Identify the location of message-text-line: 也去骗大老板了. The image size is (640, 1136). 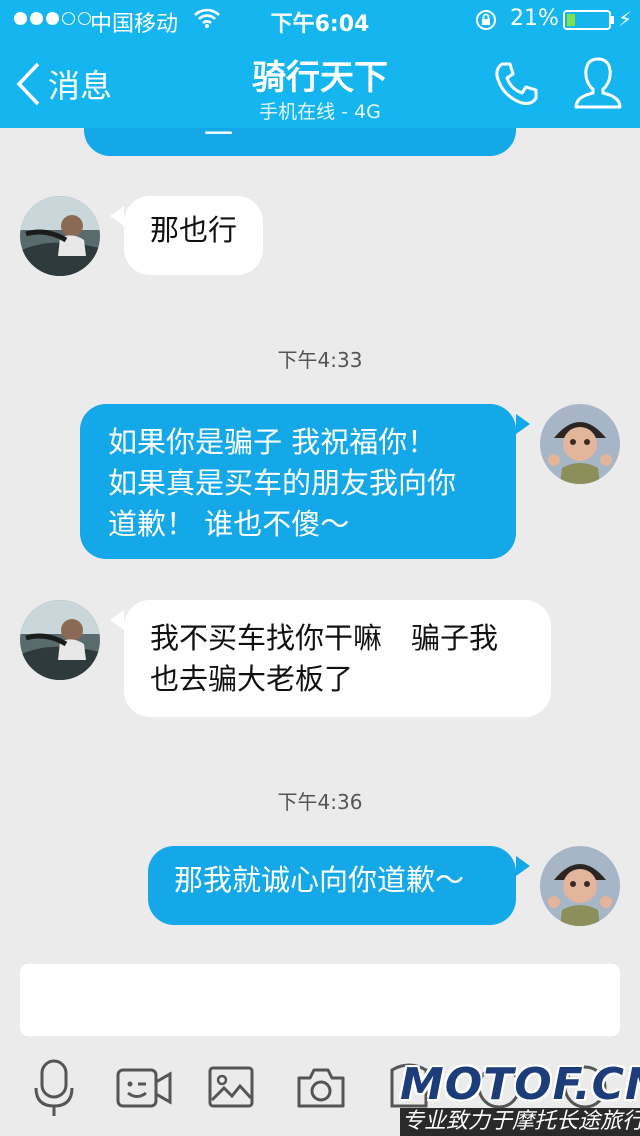
(252, 679).